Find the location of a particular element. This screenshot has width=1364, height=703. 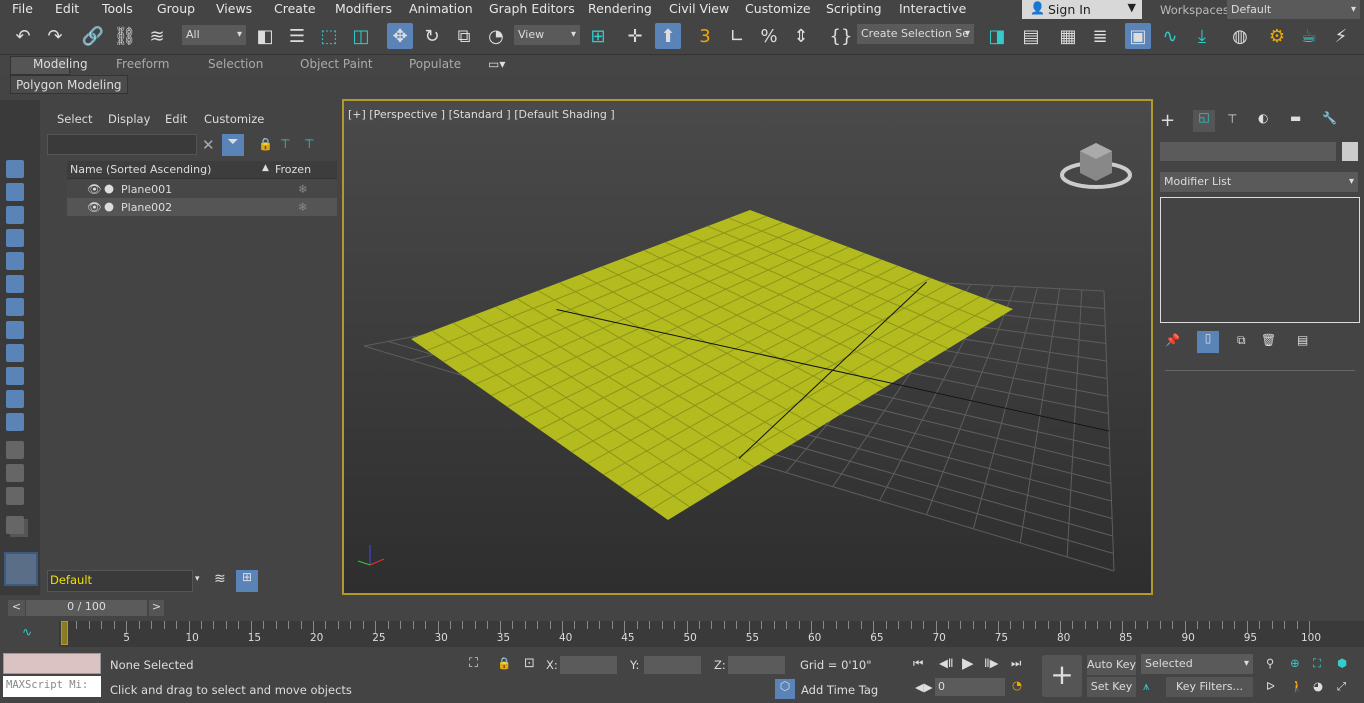

workspaces-dropdown: Default is located at coordinates (1293, 9).